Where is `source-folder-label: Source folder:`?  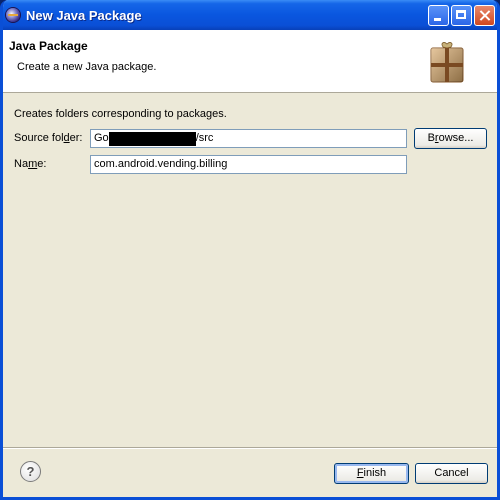
source-folder-label: Source folder: is located at coordinates (48, 138).